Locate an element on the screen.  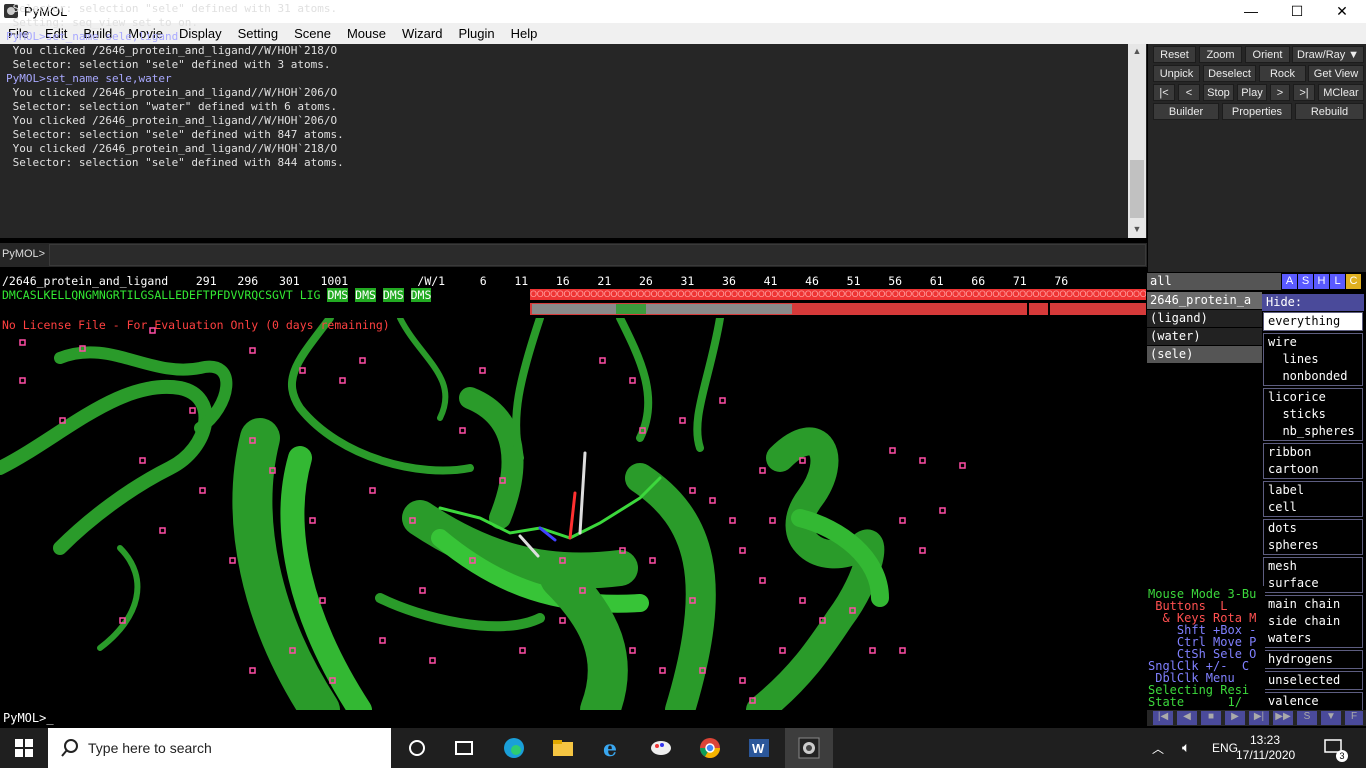
taskbar-clock: 13:23 17/11/2020 is located at coordinates (1265, 748).